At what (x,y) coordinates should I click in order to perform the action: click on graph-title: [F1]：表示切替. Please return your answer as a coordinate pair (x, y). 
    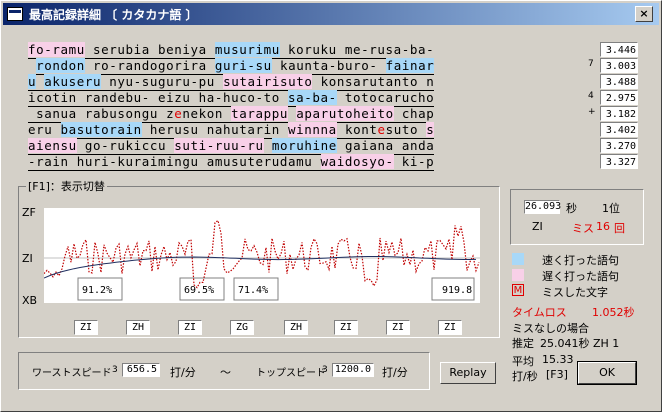
    Looking at the image, I should click on (66, 186).